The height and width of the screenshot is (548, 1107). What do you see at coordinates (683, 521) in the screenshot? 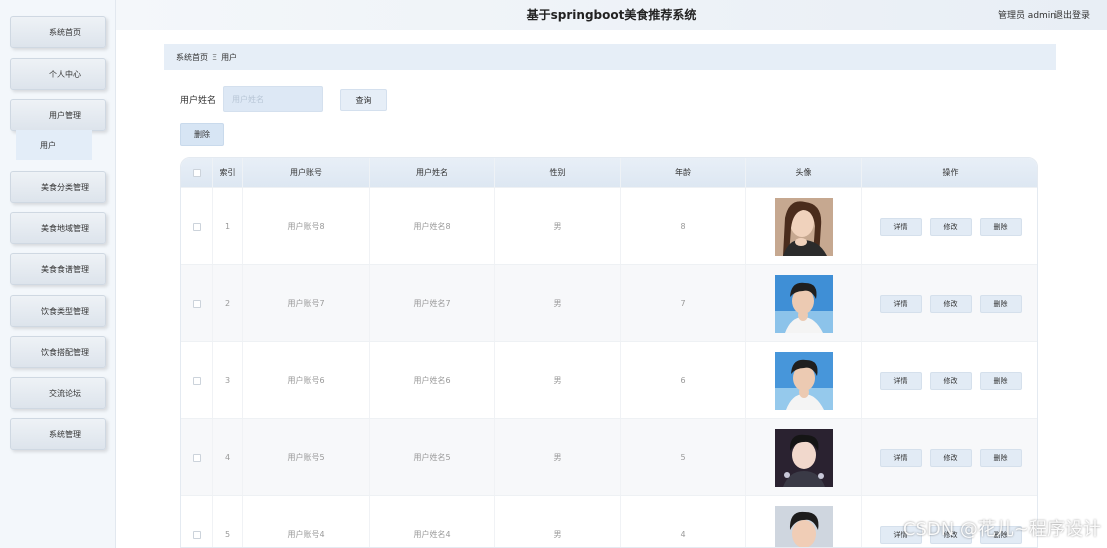
I see `cell-age: 4` at bounding box center [683, 521].